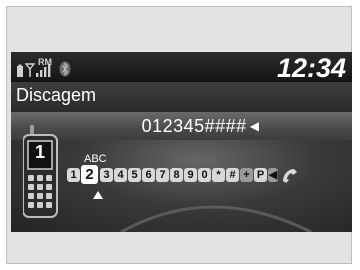  I want to click on selection-pointer-icon, so click(98, 195).